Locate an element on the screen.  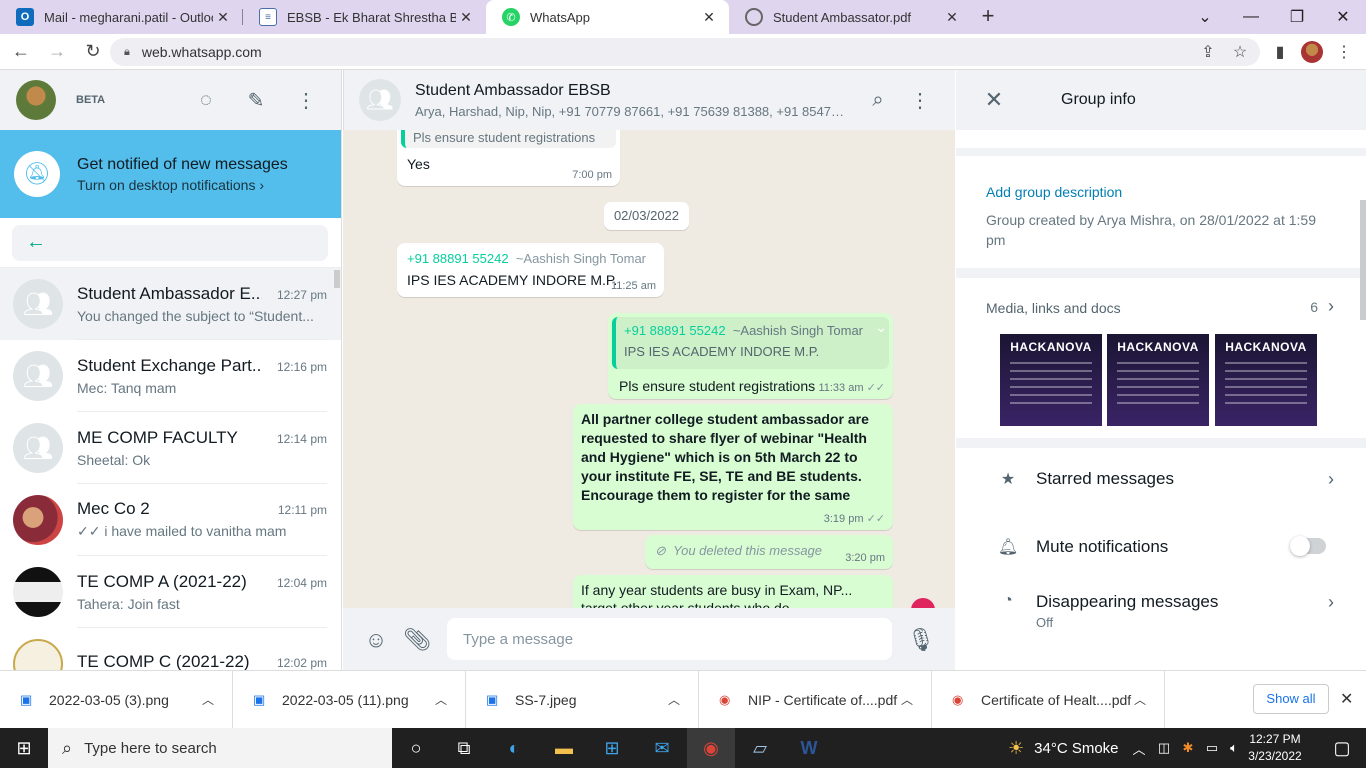
security-icon: ✱ is located at coordinates (1188, 748).